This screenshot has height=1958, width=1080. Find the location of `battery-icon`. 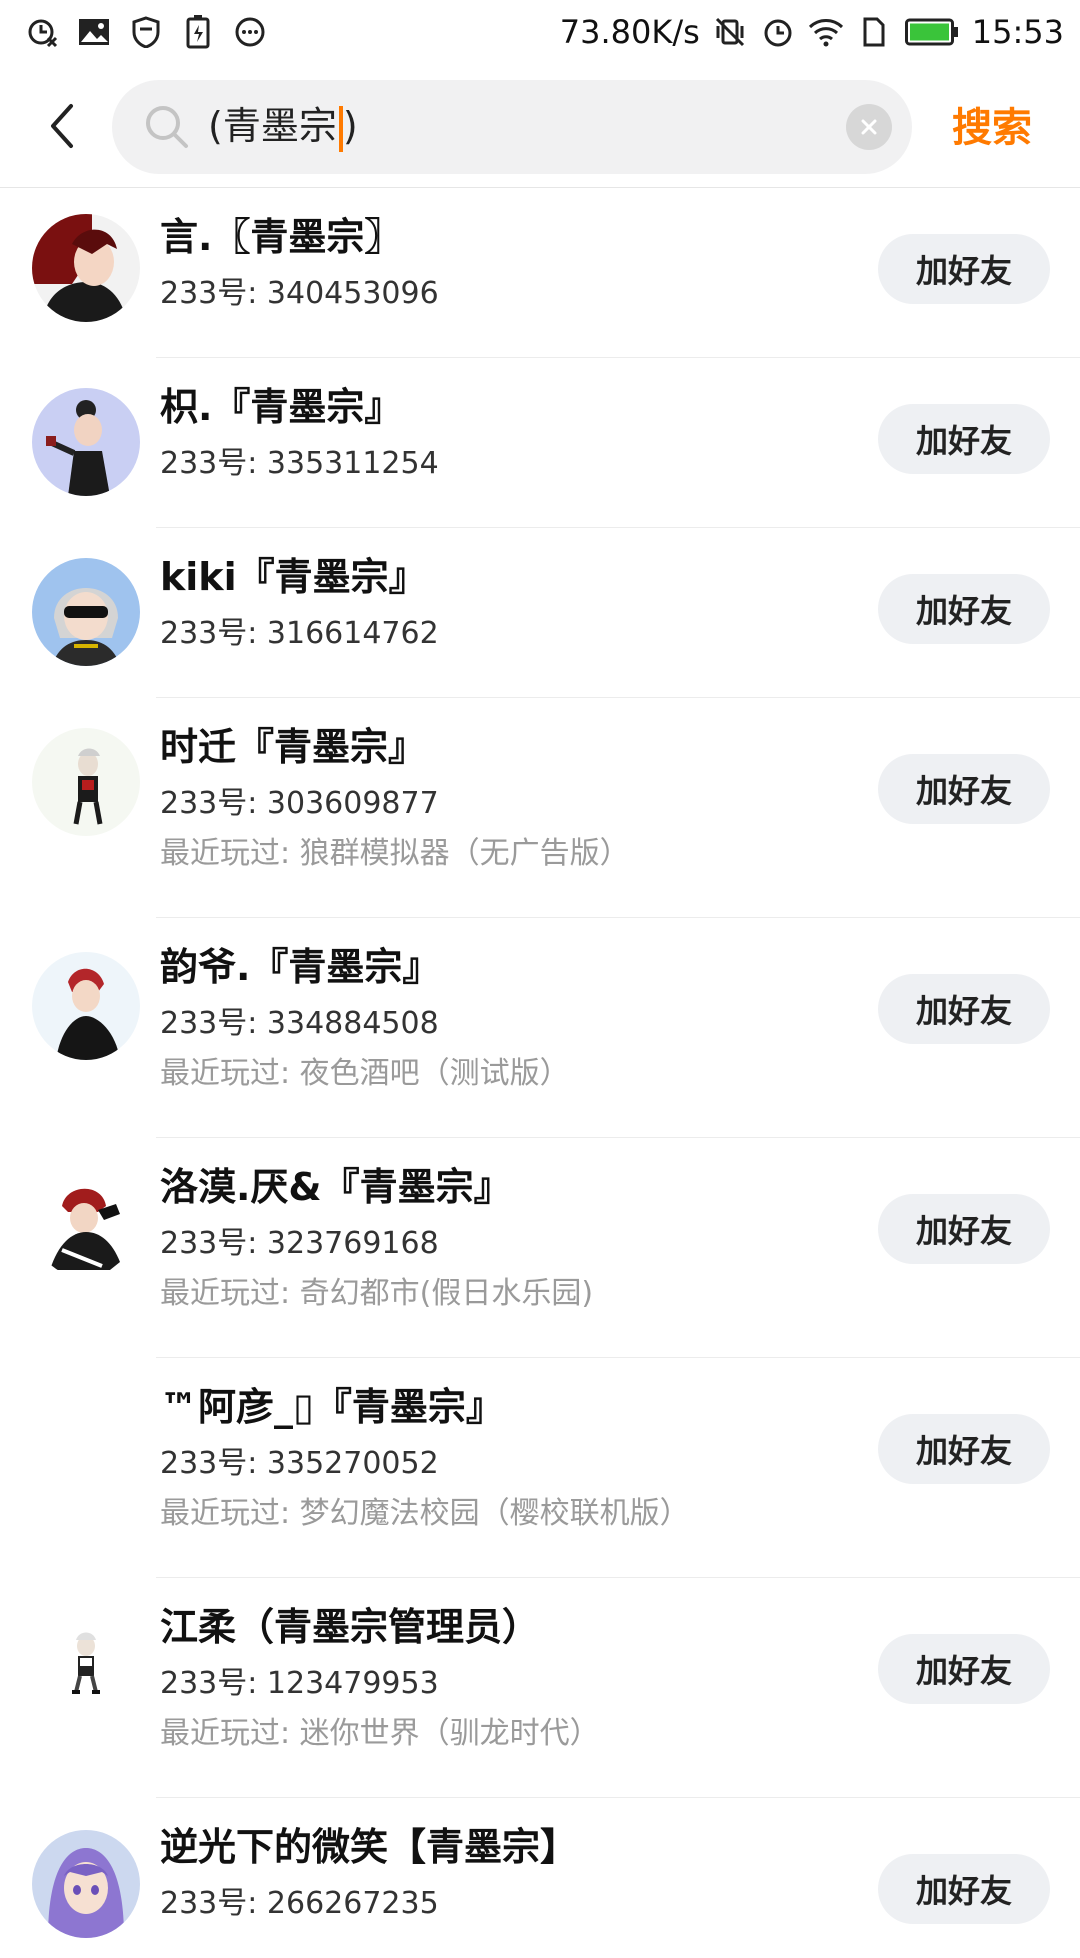

battery-icon is located at coordinates (932, 32).